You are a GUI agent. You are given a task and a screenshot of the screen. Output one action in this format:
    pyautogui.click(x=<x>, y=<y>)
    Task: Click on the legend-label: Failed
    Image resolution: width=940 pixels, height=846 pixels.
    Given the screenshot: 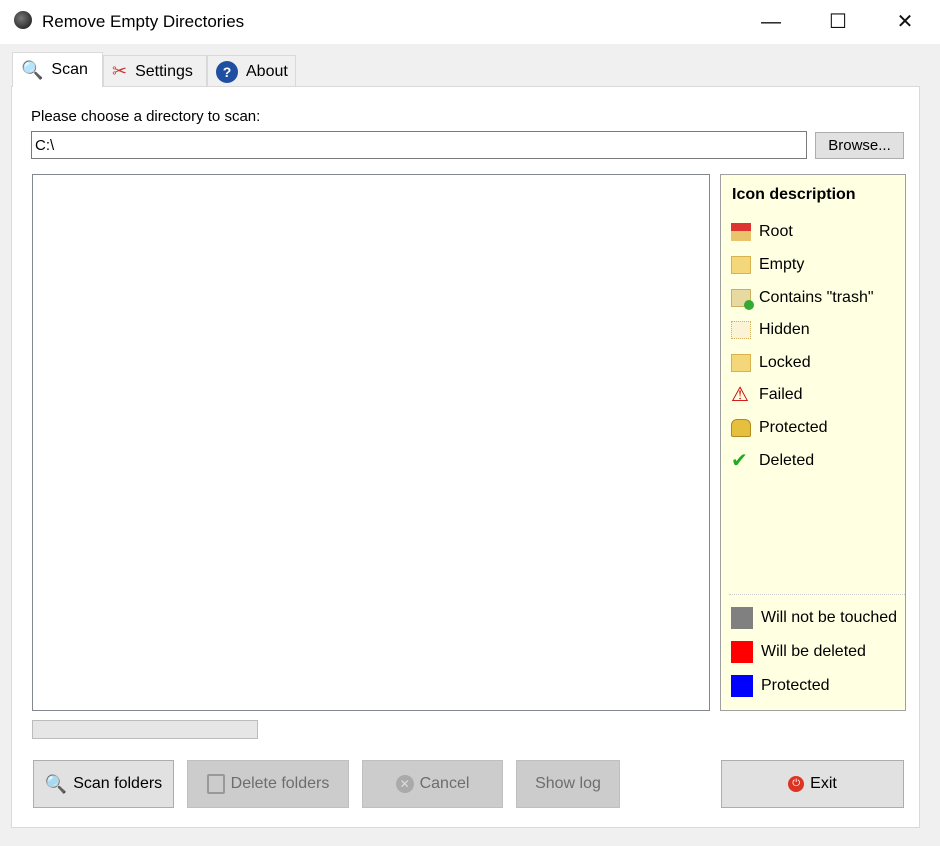 What is the action you would take?
    pyautogui.click(x=781, y=394)
    